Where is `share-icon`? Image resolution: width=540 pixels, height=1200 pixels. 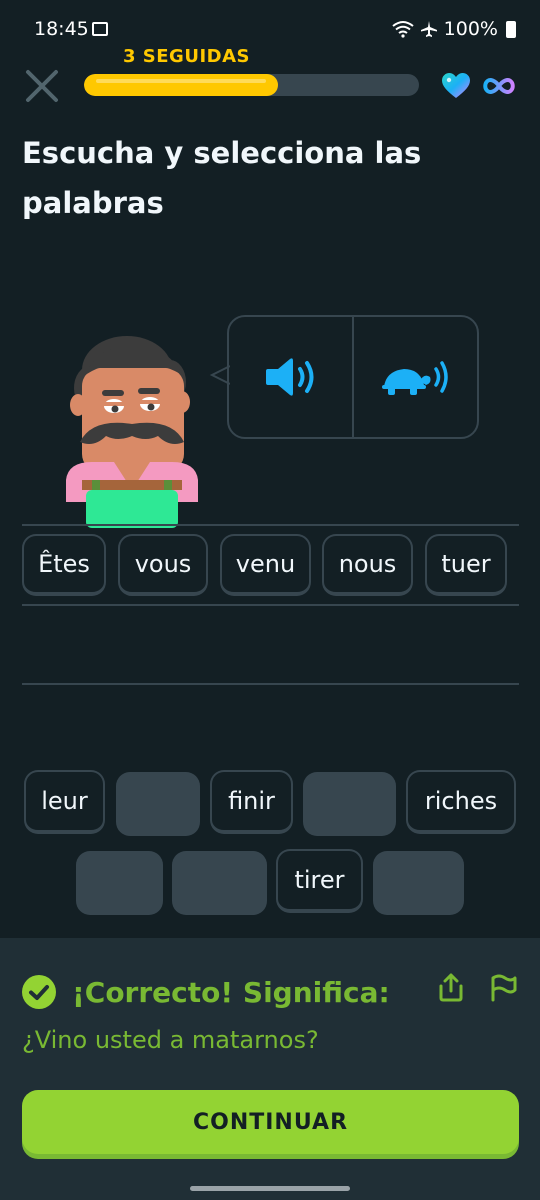
share-icon is located at coordinates (451, 987).